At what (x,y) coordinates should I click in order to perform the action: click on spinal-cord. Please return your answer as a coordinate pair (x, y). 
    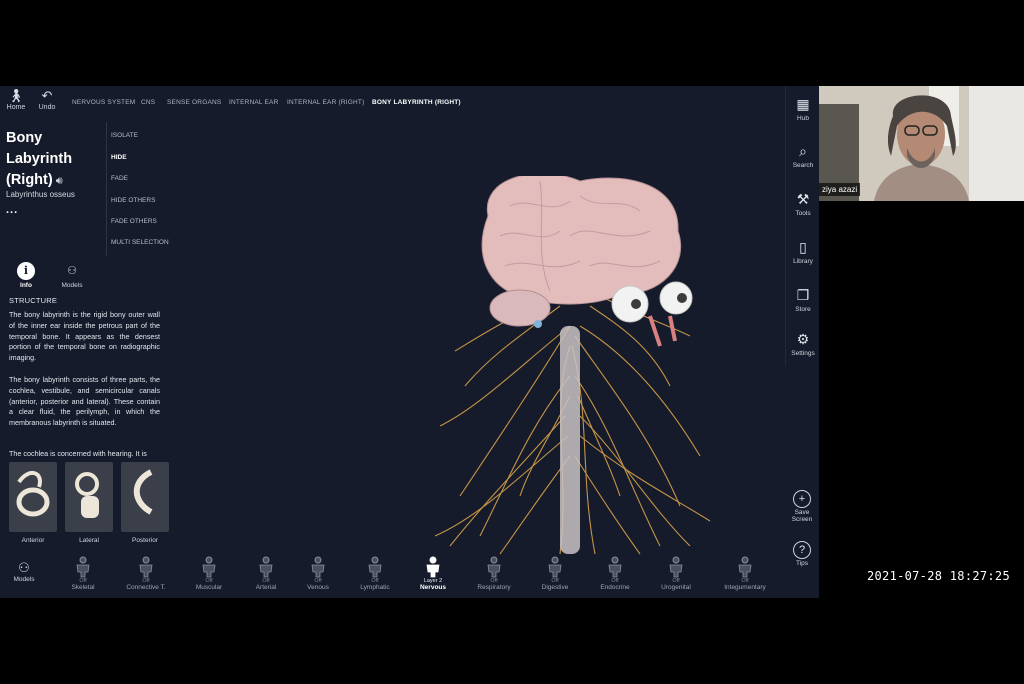
    Looking at the image, I should click on (570, 440).